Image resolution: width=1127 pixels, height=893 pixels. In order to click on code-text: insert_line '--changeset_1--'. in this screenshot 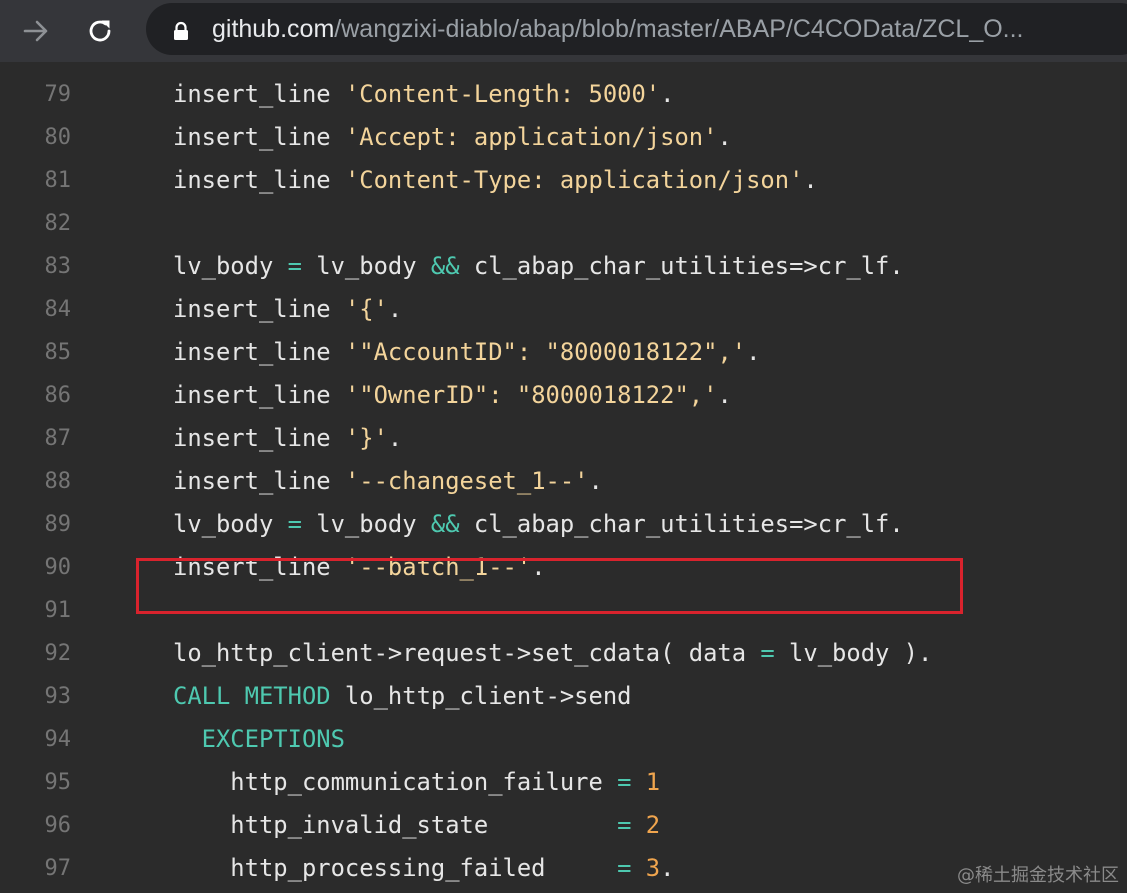, I will do `click(388, 481)`.